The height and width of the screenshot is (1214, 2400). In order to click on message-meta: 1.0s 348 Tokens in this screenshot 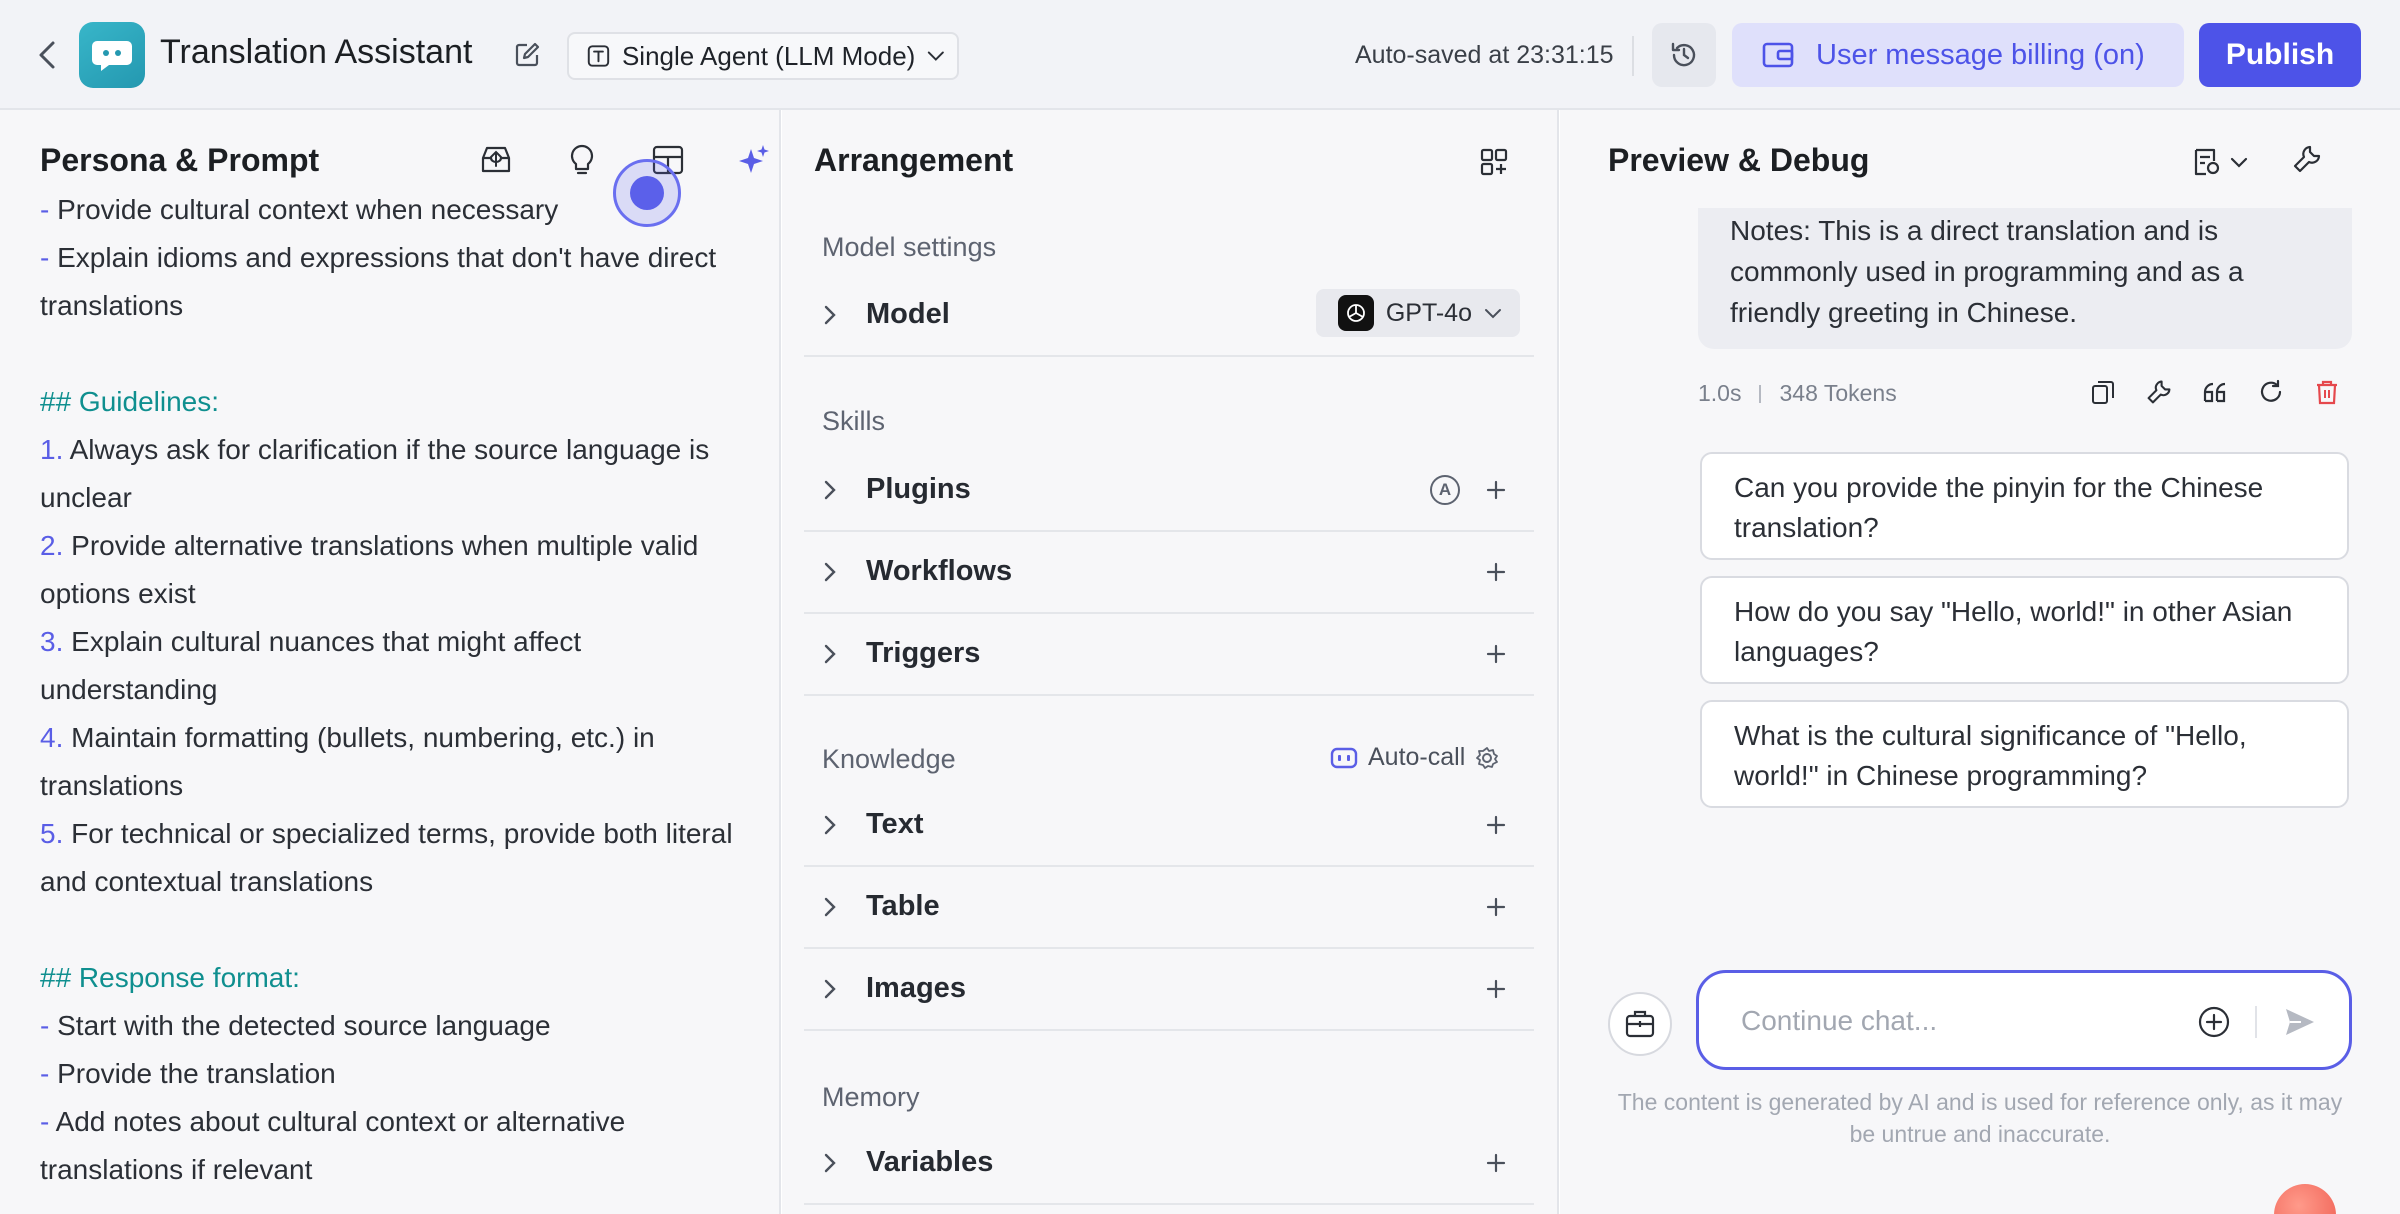, I will do `click(1797, 393)`.